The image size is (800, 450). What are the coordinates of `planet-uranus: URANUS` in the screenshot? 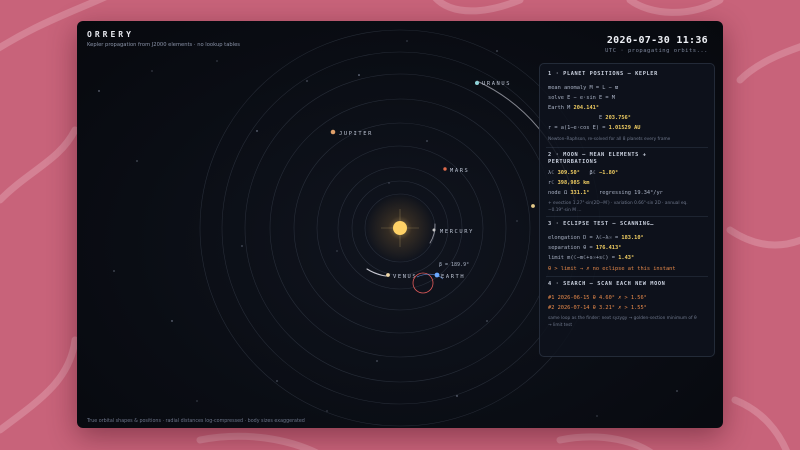 It's located at (493, 84).